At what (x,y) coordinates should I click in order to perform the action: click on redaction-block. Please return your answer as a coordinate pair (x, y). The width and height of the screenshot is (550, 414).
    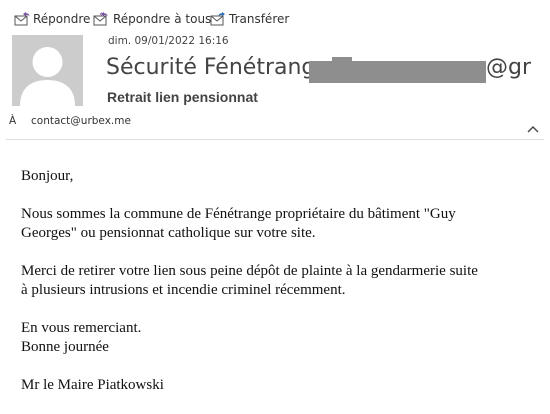
    Looking at the image, I should click on (397, 72).